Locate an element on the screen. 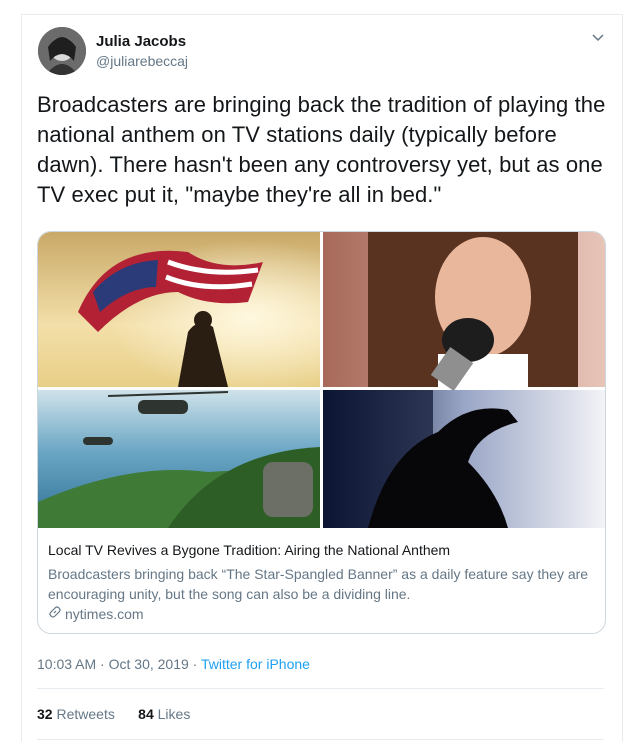  link-card-domain: nytimes.com is located at coordinates (96, 613).